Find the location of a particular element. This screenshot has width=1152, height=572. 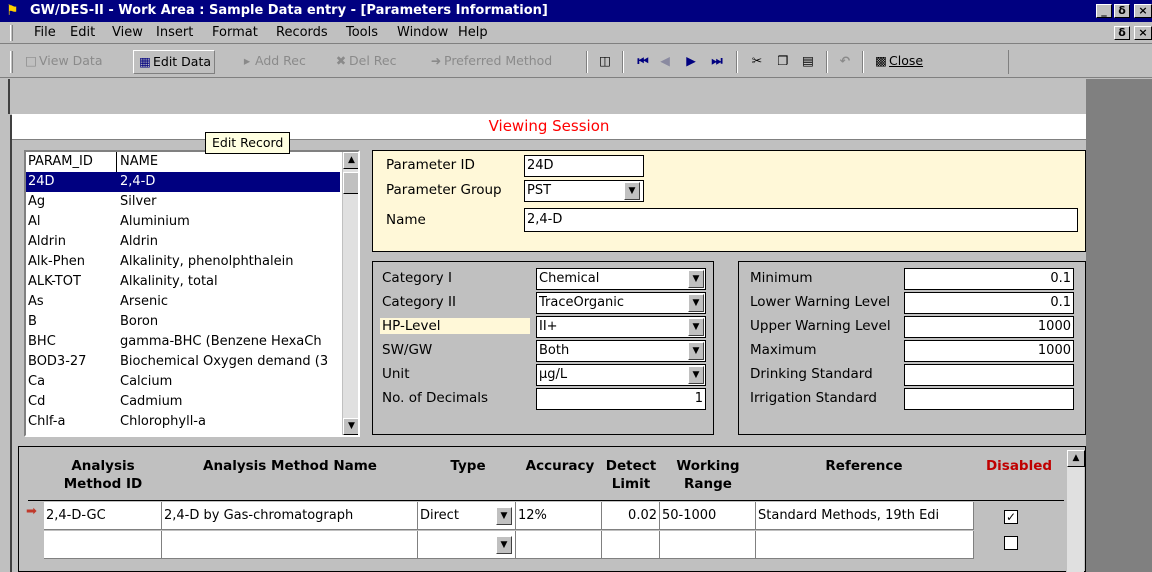

list-item: B Boron is located at coordinates (183, 322).